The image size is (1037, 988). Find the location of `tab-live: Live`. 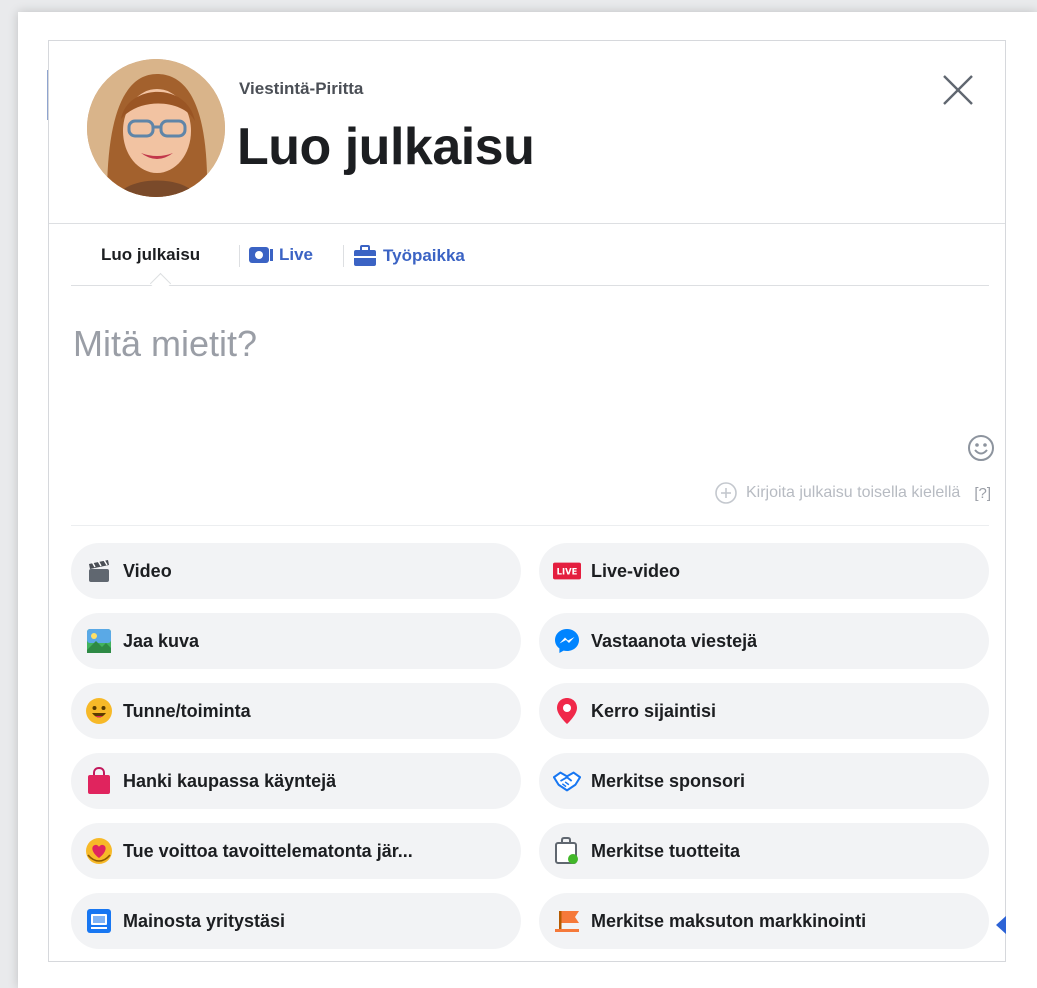

tab-live: Live is located at coordinates (281, 255).